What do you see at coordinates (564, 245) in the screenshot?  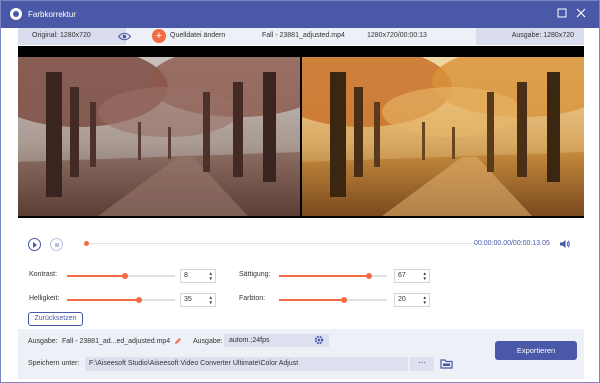 I see `volume-icon` at bounding box center [564, 245].